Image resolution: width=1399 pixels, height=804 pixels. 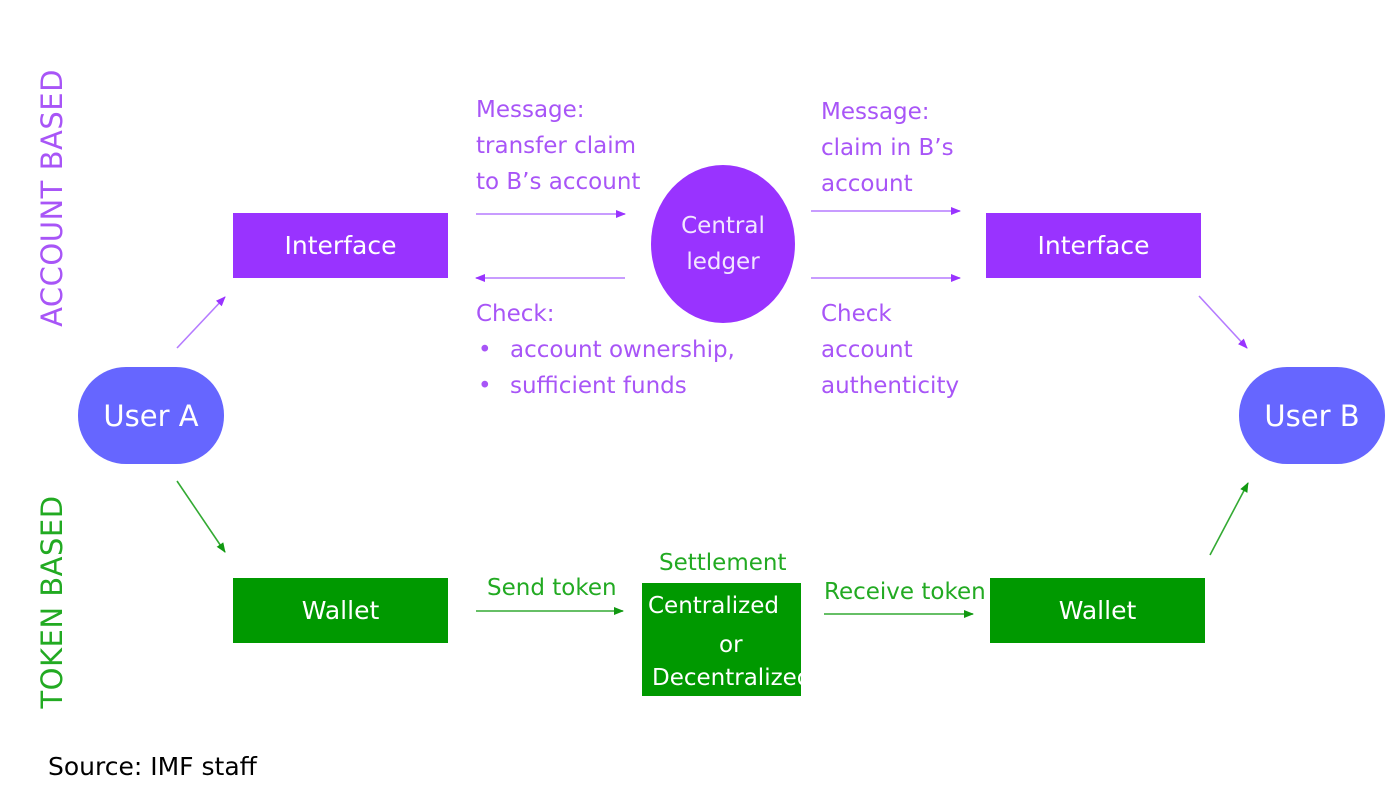 I want to click on check-right-annotation: Check account authenticity, so click(x=890, y=350).